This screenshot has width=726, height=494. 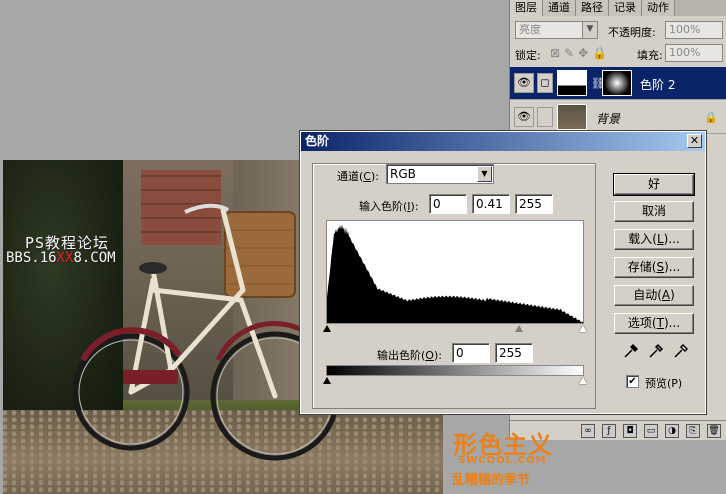 I want to click on output-black-slider, so click(x=327, y=380).